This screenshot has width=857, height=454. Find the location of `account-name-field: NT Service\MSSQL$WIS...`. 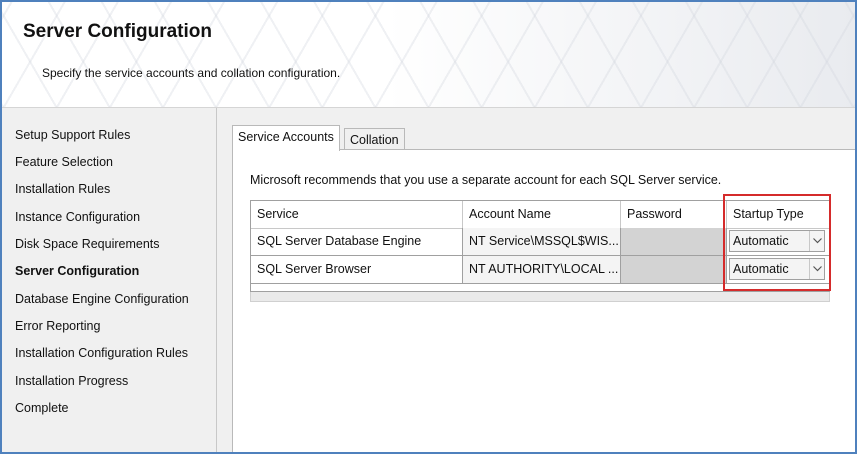

account-name-field: NT Service\MSSQL$WIS... is located at coordinates (542, 241).